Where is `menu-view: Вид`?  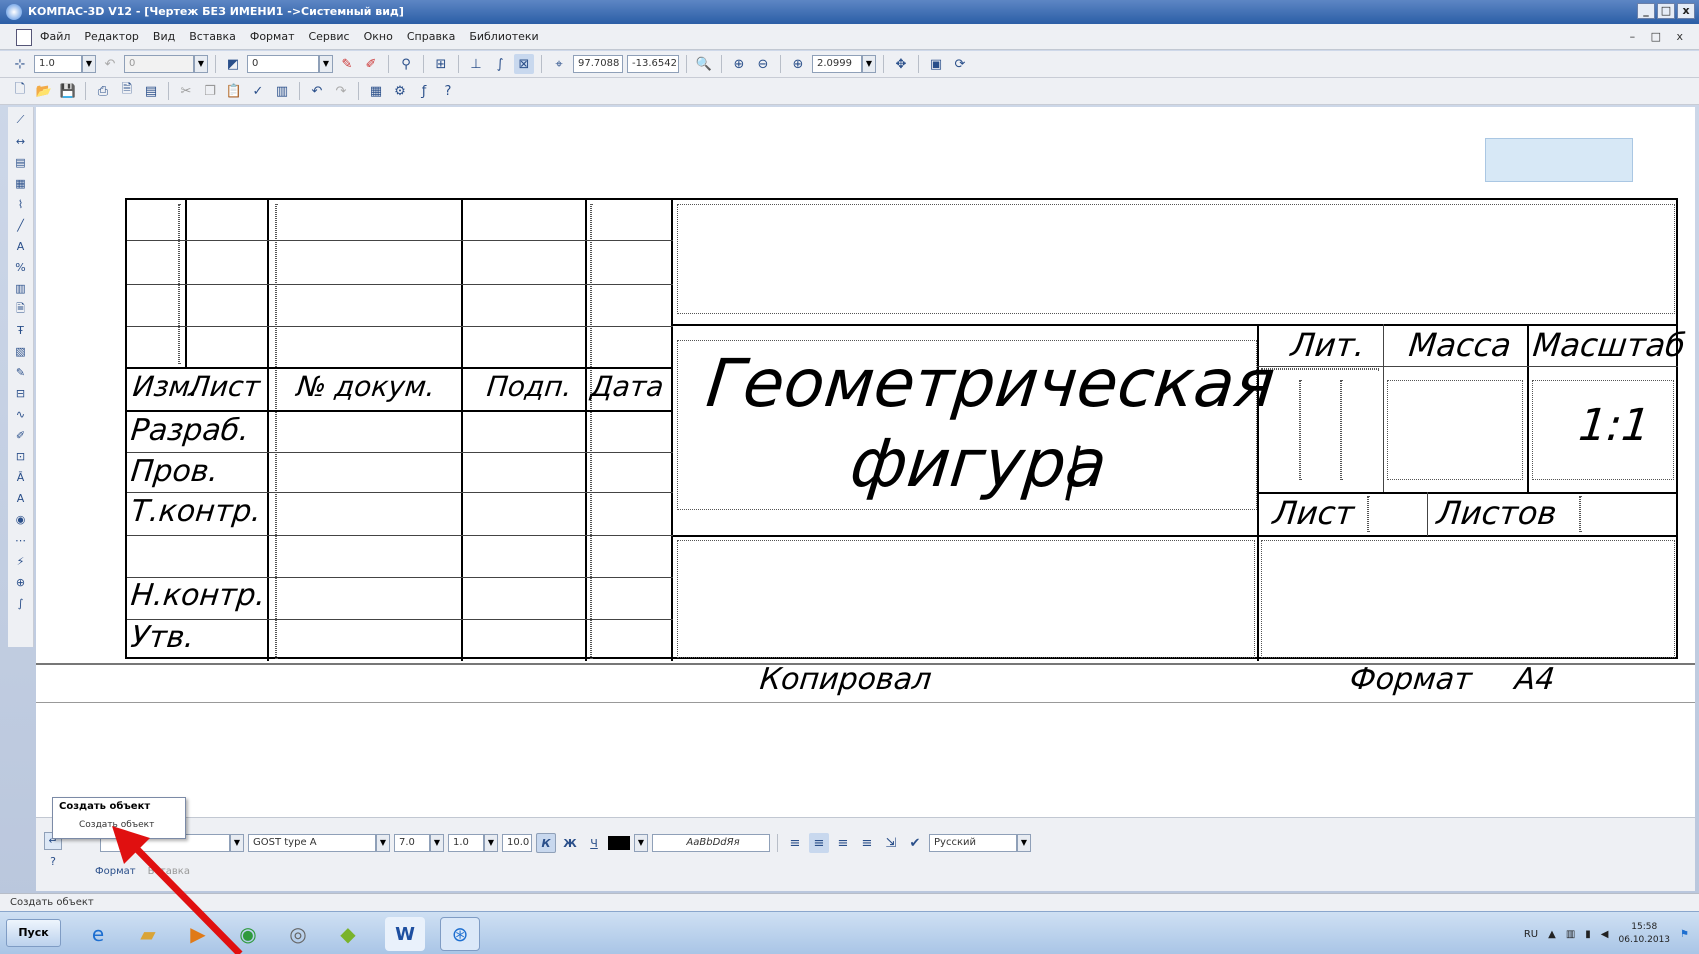
menu-view: Вид is located at coordinates (164, 36).